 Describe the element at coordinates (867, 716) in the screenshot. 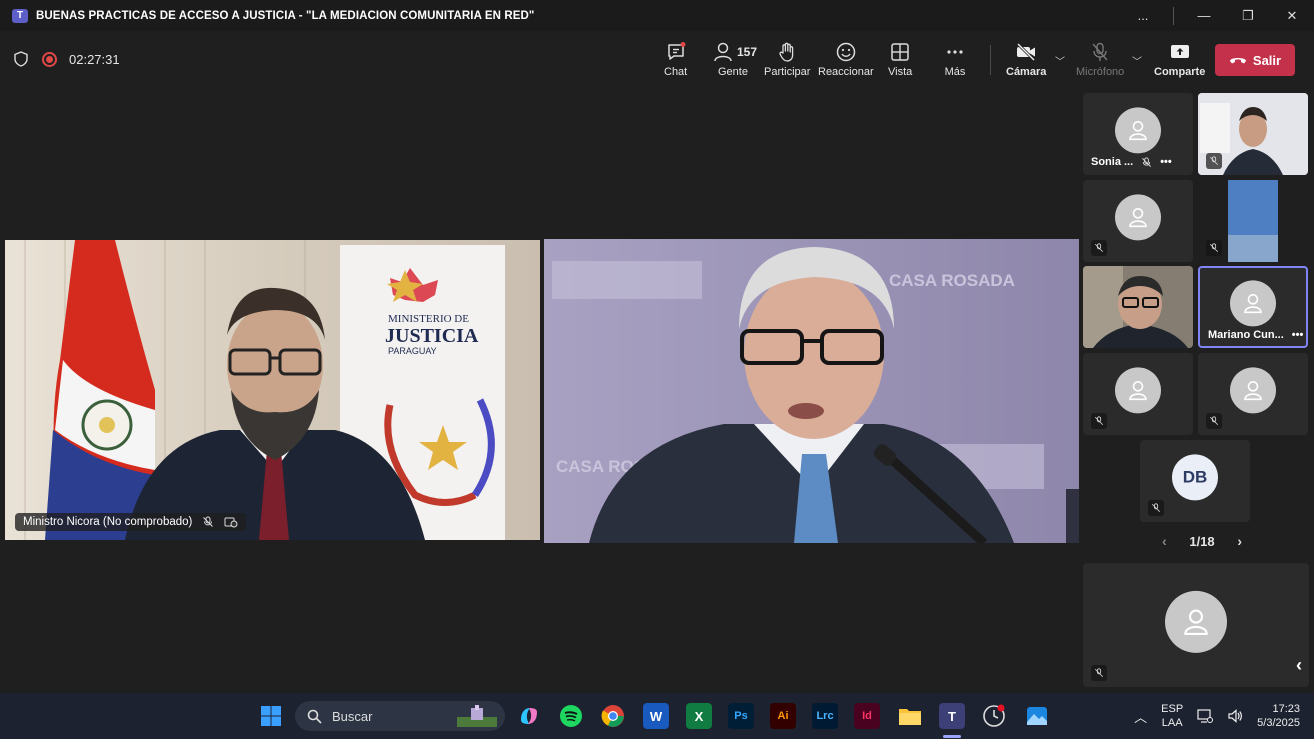

I see `indesign-icon: Id` at that location.